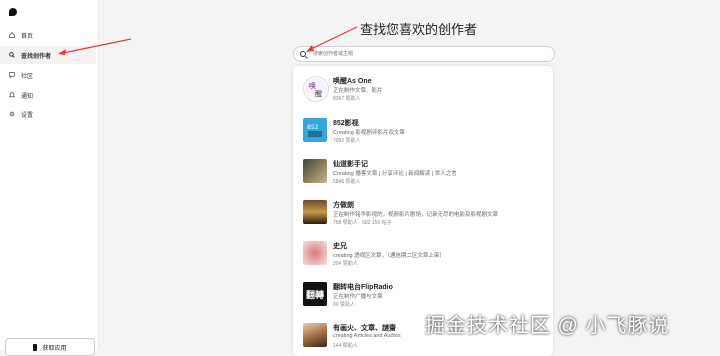 Image resolution: width=720 pixels, height=356 pixels. Describe the element at coordinates (345, 264) in the screenshot. I see `creator-patrons: 204 赞助人` at that location.